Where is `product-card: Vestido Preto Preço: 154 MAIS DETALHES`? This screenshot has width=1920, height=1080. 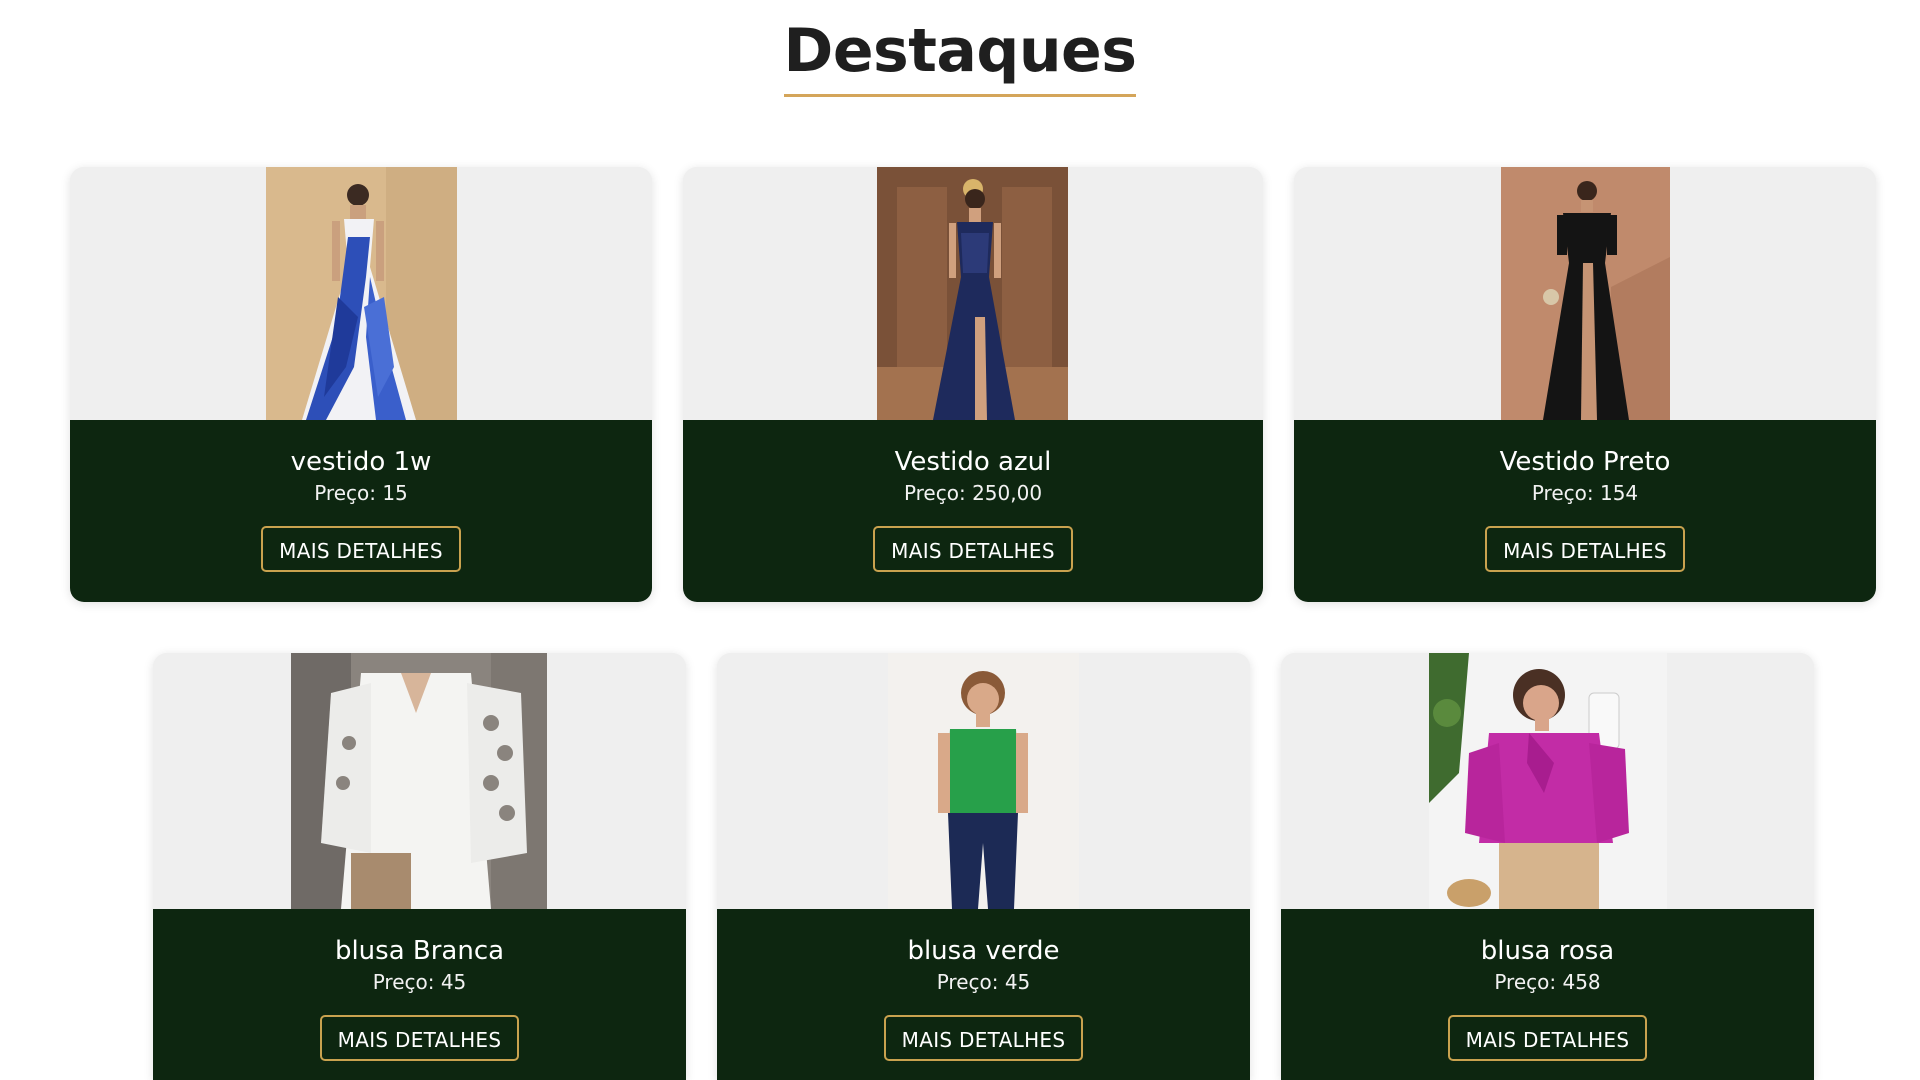 product-card: Vestido Preto Preço: 154 MAIS DETALHES is located at coordinates (1585, 384).